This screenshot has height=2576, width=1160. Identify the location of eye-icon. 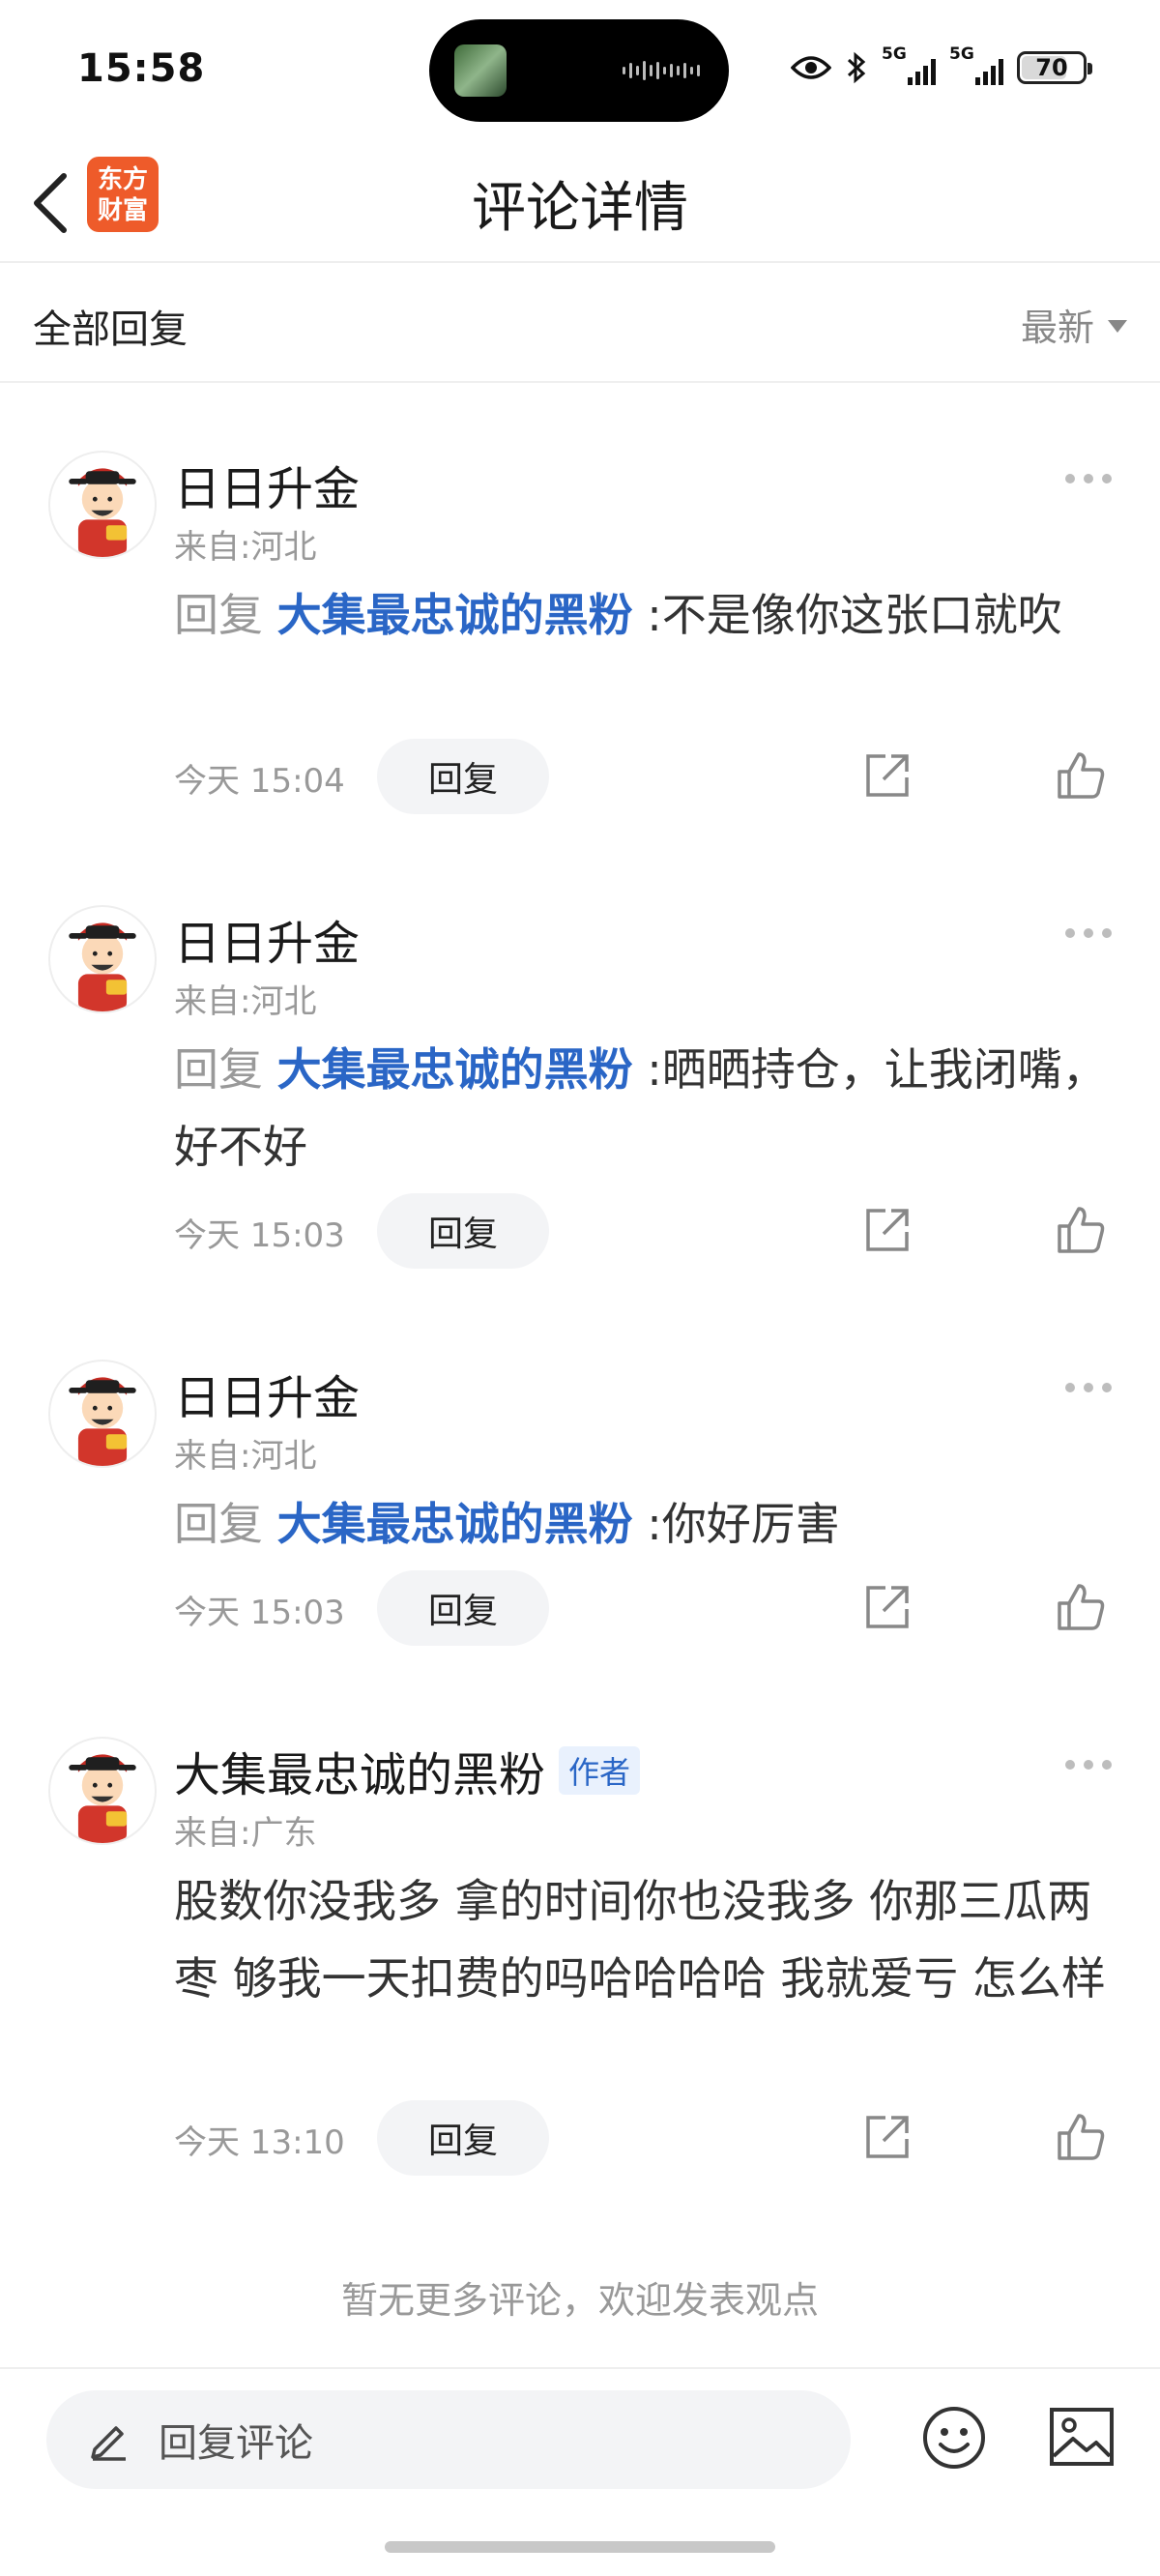
(811, 67).